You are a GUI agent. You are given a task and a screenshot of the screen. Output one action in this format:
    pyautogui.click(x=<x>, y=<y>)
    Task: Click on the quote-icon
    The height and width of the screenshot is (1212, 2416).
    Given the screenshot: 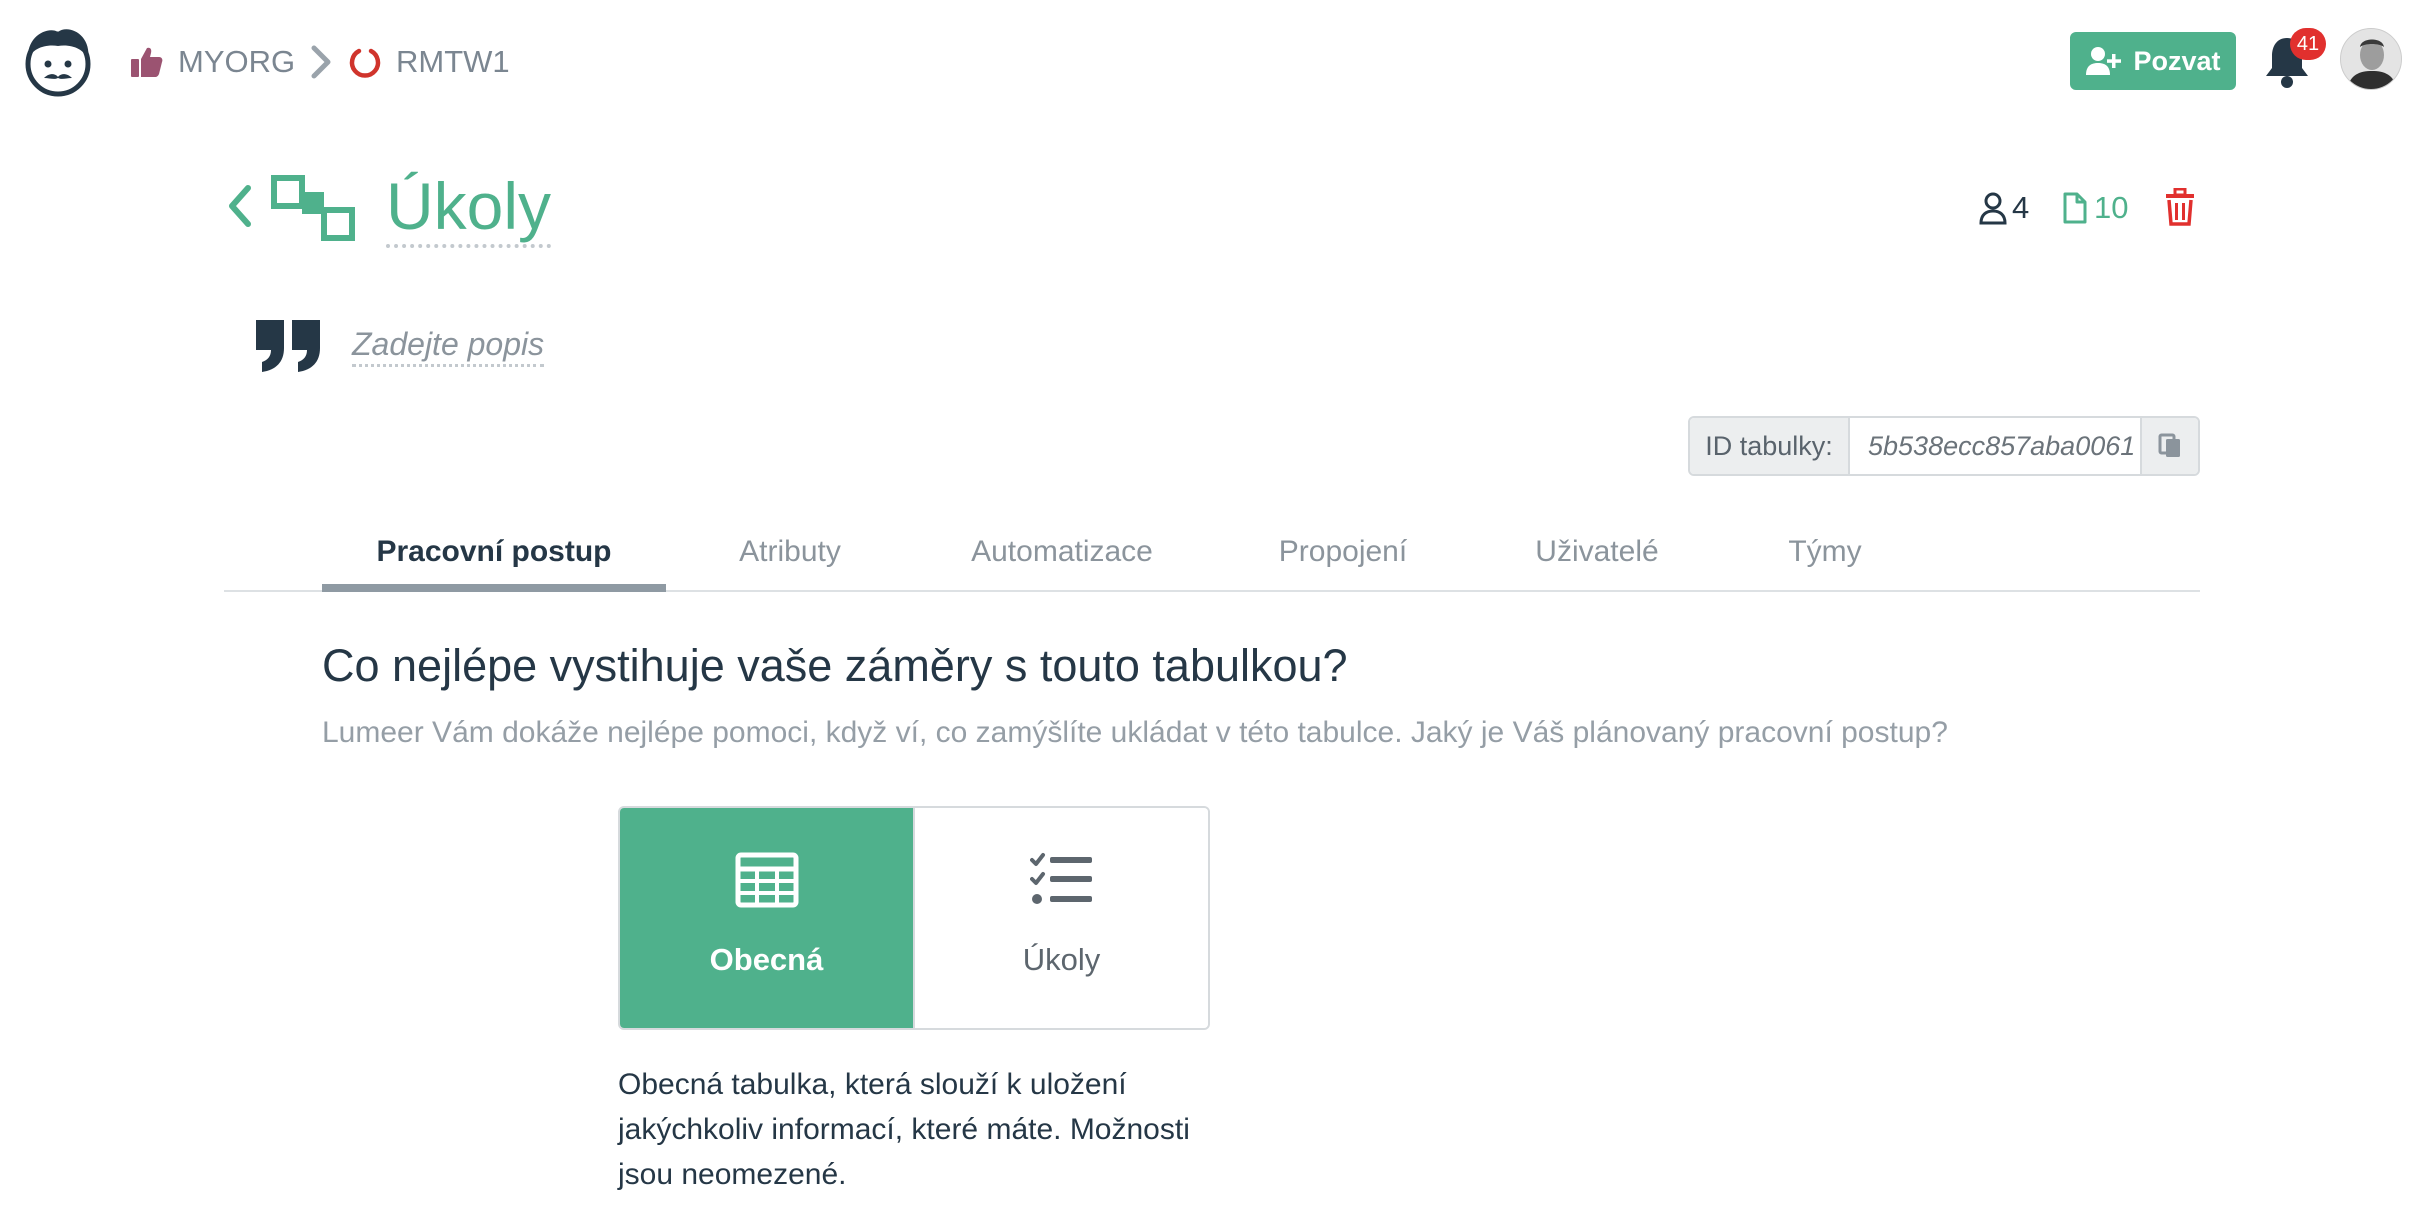 What is the action you would take?
    pyautogui.click(x=288, y=346)
    